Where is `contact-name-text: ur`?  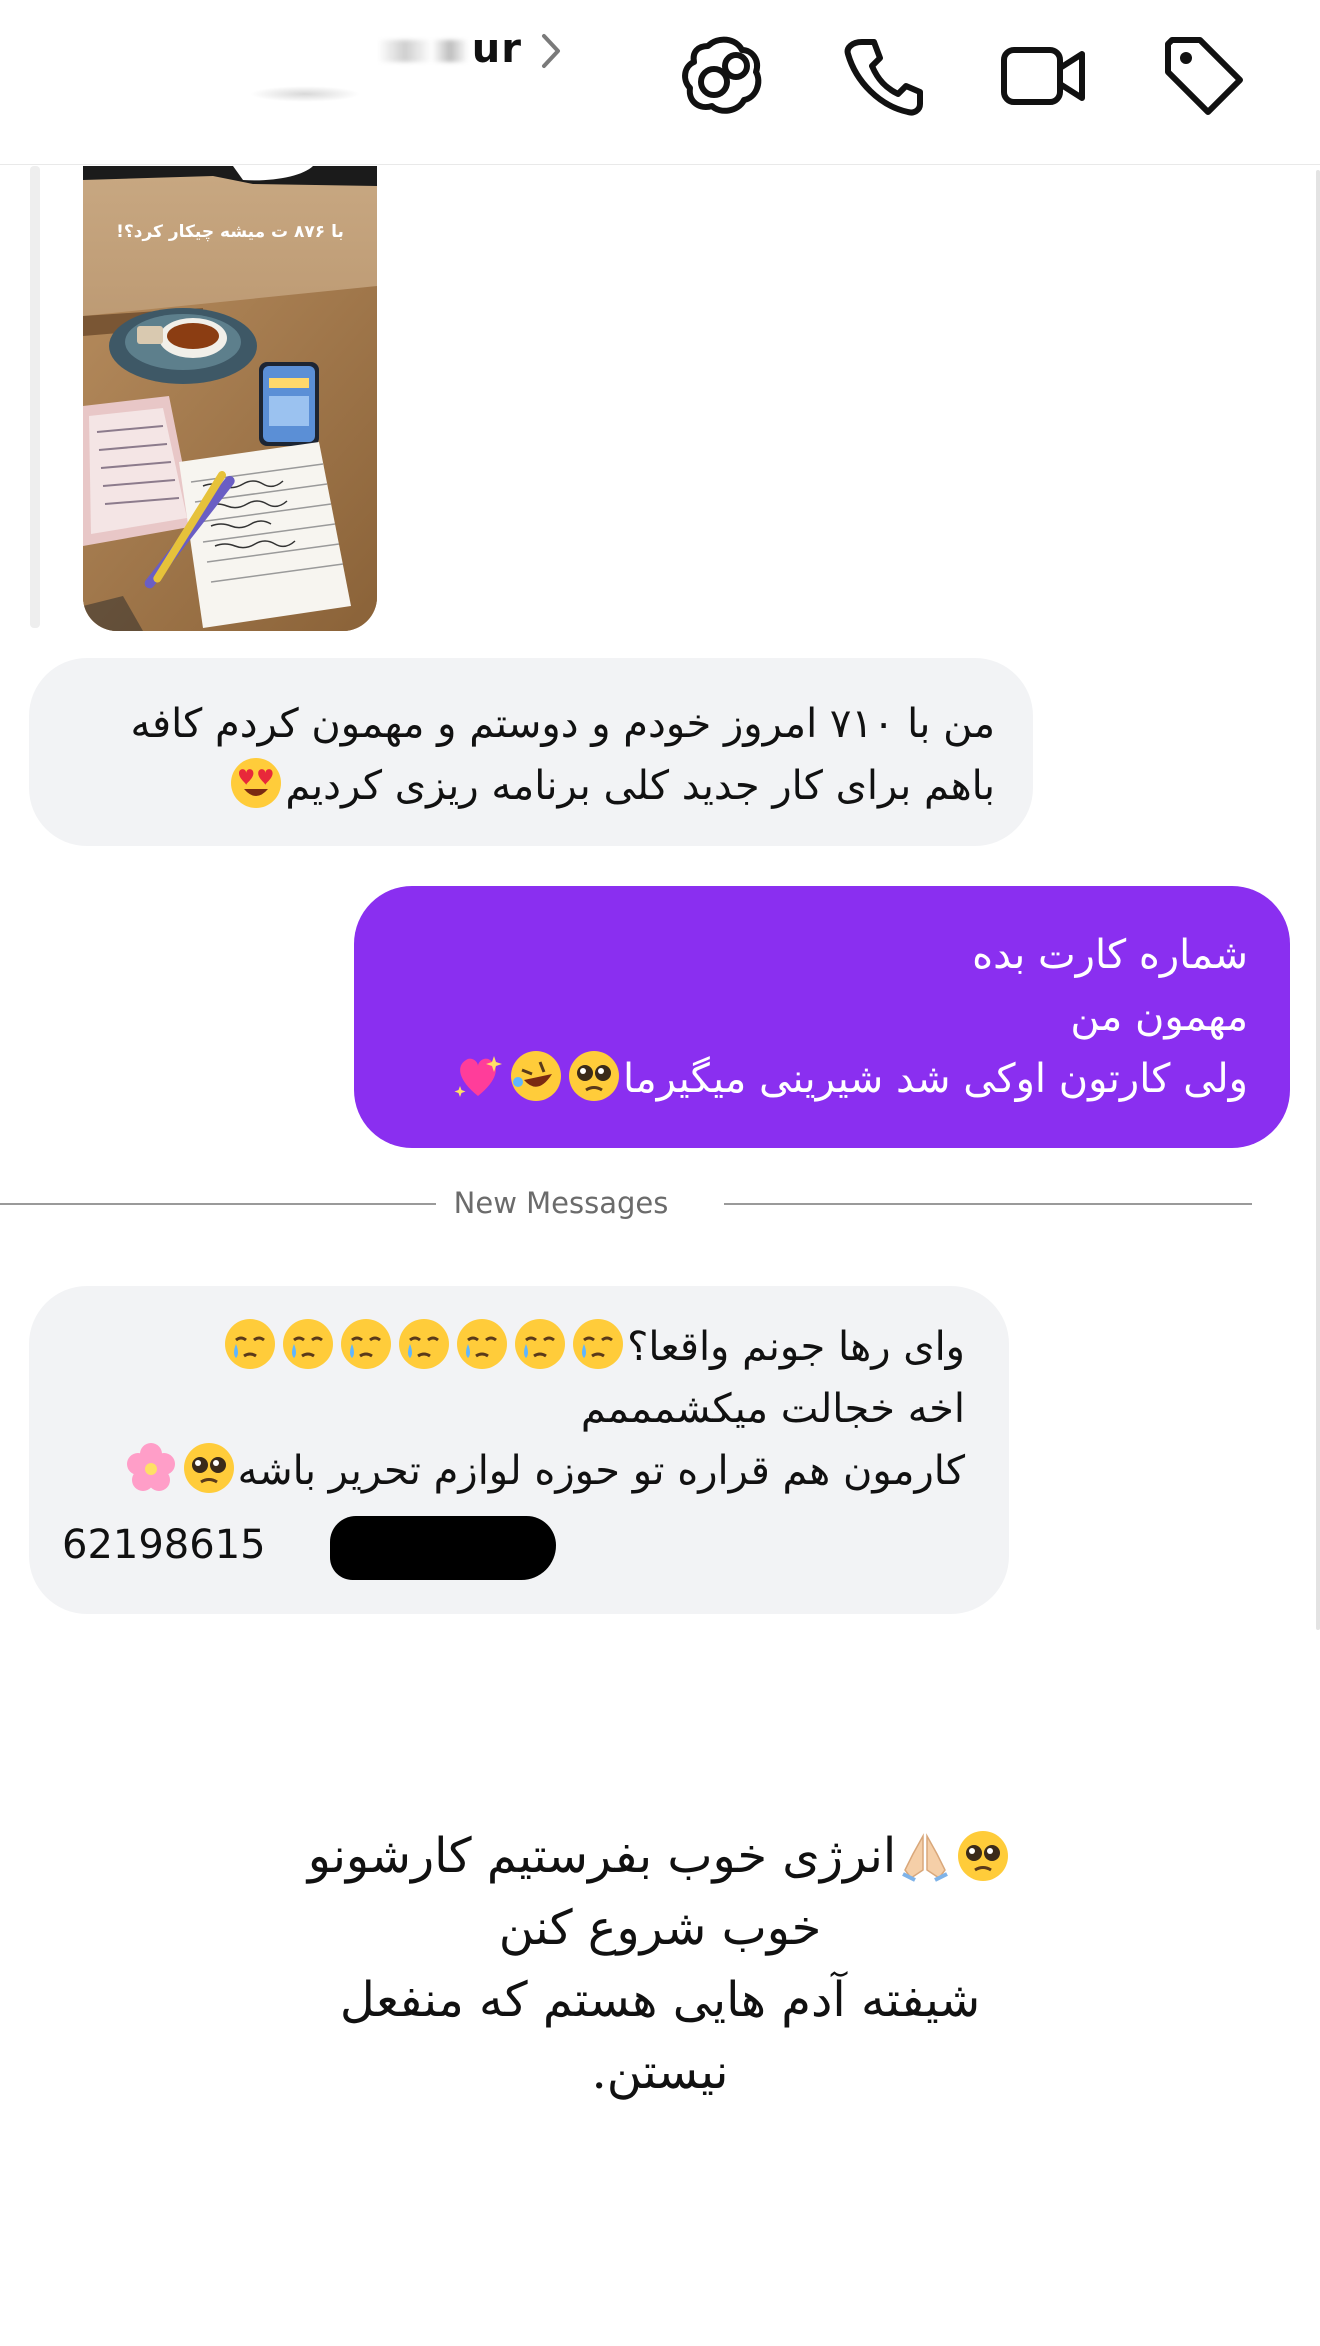
contact-name-text: ur is located at coordinates (496, 49).